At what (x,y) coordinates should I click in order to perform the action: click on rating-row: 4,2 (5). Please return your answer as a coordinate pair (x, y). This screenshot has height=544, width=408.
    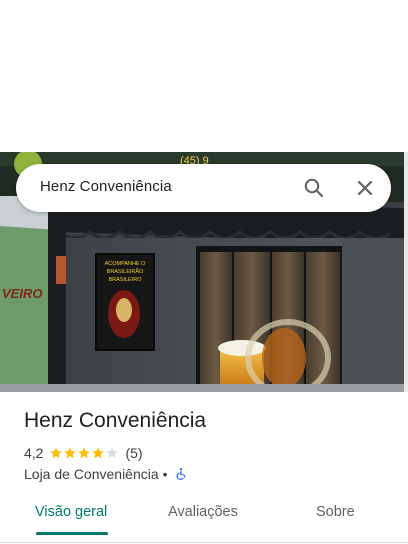
    Looking at the image, I should click on (83, 453).